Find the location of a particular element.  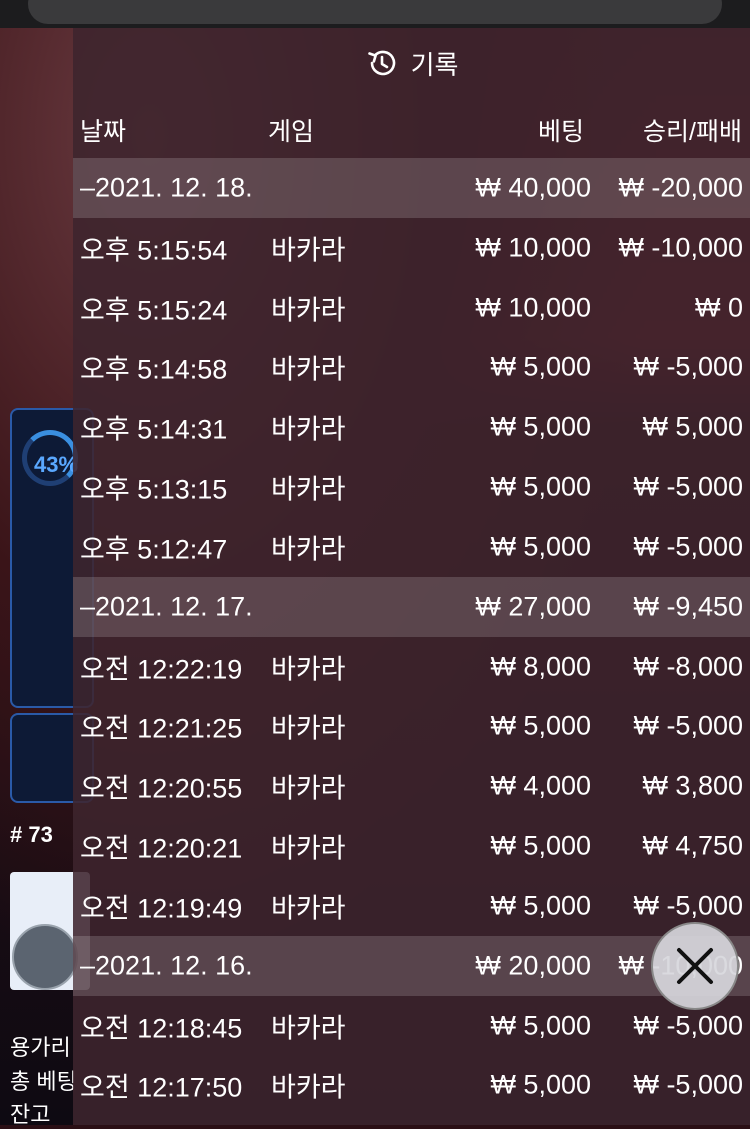

background-text-line: 총 베팅 is located at coordinates (43, 1081).